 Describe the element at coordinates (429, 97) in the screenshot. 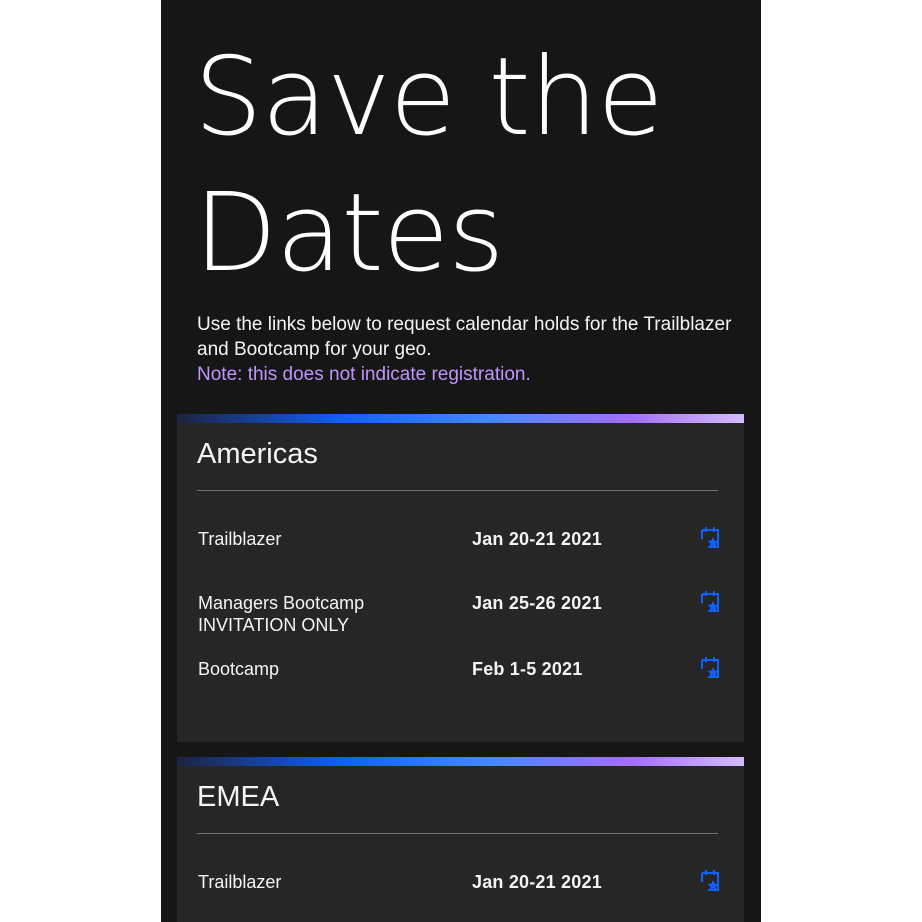

I see `title-line-1: Save the` at that location.